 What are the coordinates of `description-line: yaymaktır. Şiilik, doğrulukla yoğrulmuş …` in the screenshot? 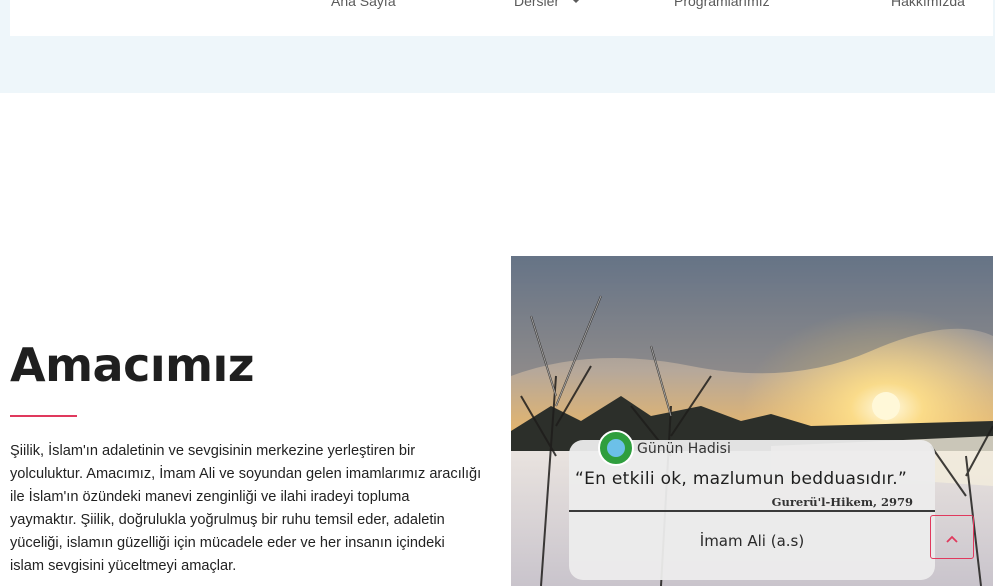 It's located at (227, 520).